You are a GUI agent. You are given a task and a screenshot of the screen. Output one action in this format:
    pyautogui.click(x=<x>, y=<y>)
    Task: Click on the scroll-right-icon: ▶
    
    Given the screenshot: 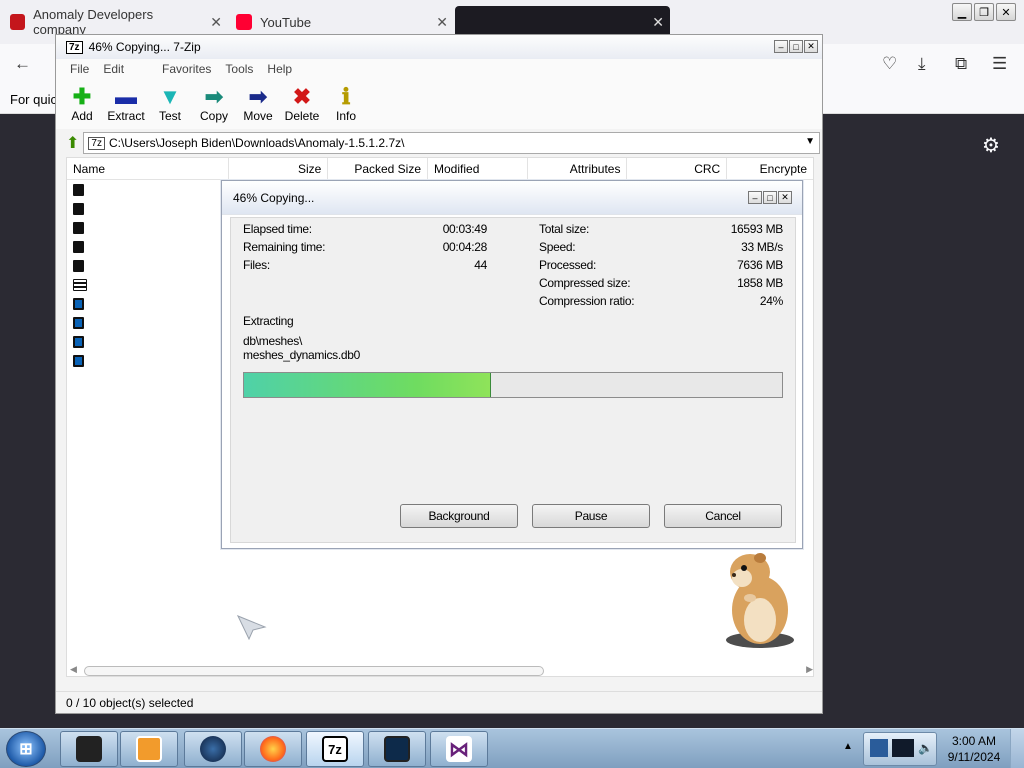 What is the action you would take?
    pyautogui.click(x=809, y=669)
    